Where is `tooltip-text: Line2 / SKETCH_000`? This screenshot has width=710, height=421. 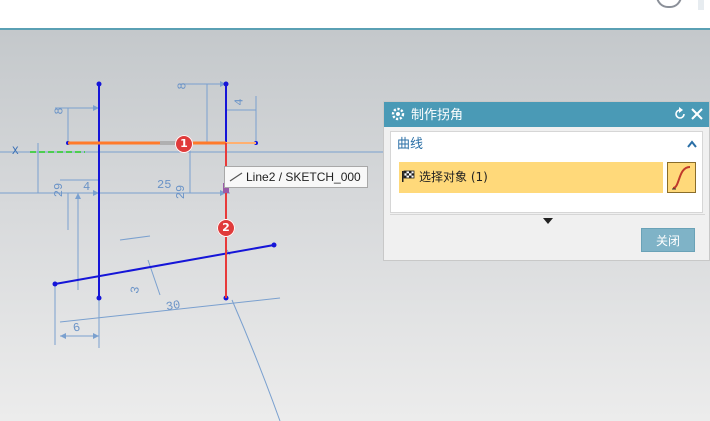 tooltip-text: Line2 / SKETCH_000 is located at coordinates (303, 177).